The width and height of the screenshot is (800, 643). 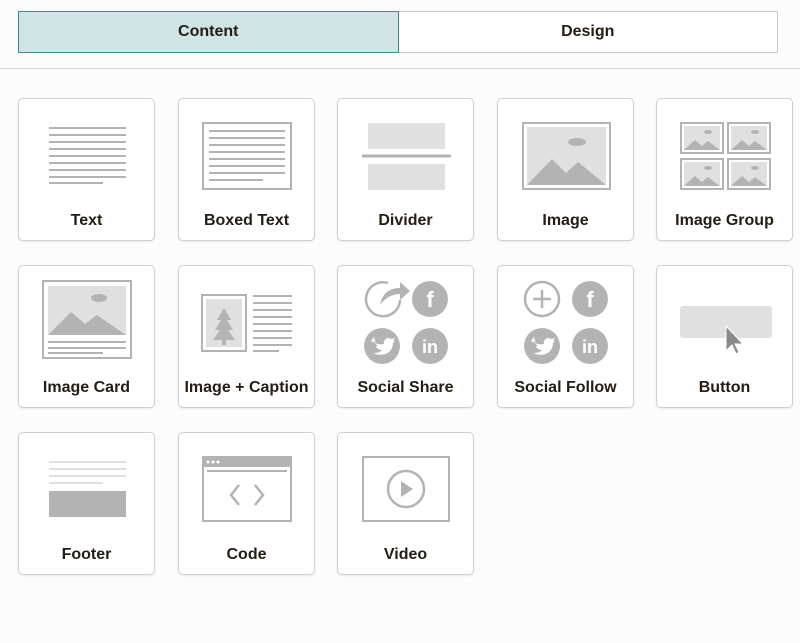 What do you see at coordinates (406, 483) in the screenshot?
I see `video-icon` at bounding box center [406, 483].